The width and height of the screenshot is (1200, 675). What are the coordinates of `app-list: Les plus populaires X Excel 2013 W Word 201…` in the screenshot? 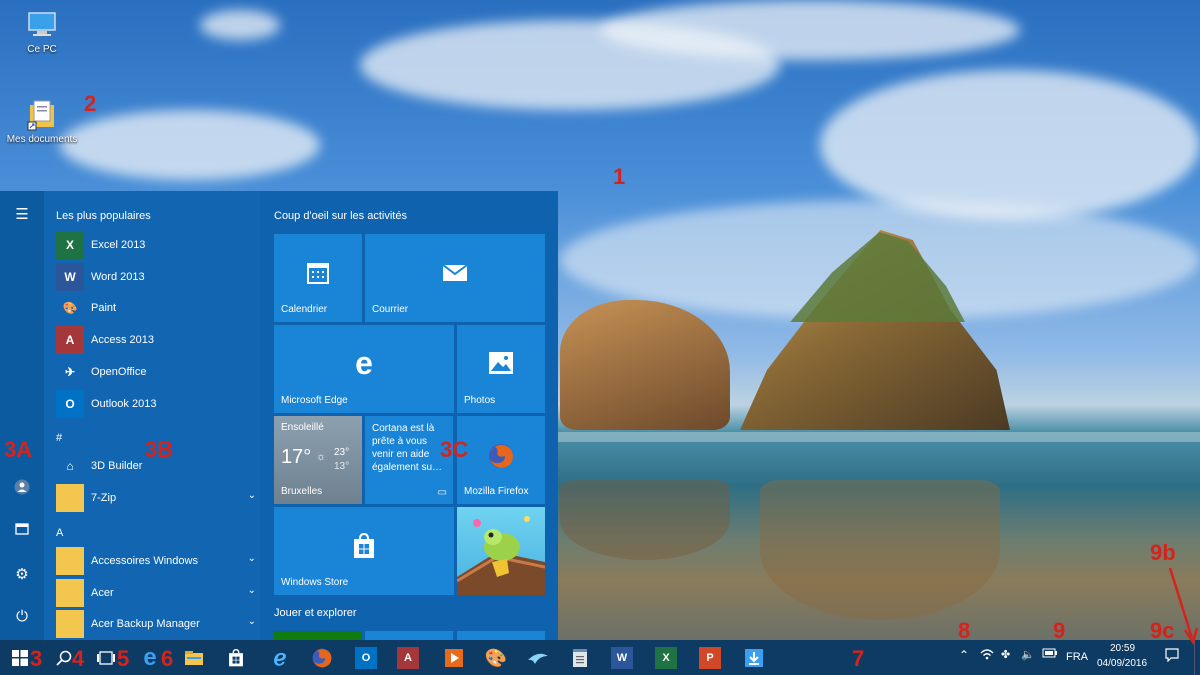 It's located at (152, 415).